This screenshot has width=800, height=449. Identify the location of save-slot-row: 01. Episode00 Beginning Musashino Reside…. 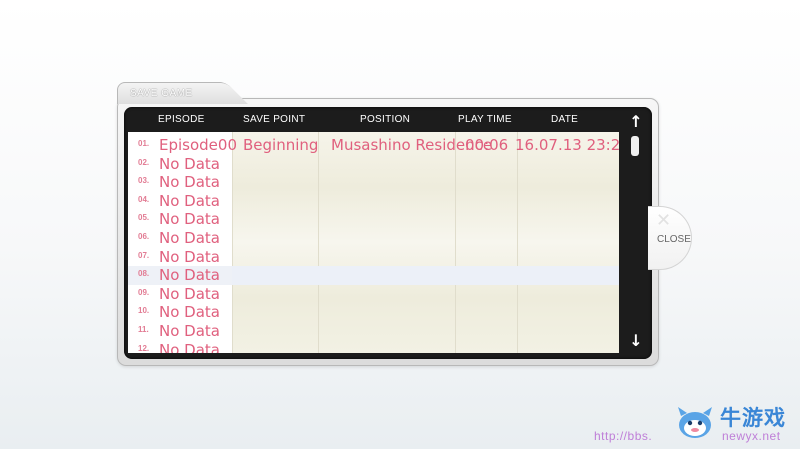
(373, 145).